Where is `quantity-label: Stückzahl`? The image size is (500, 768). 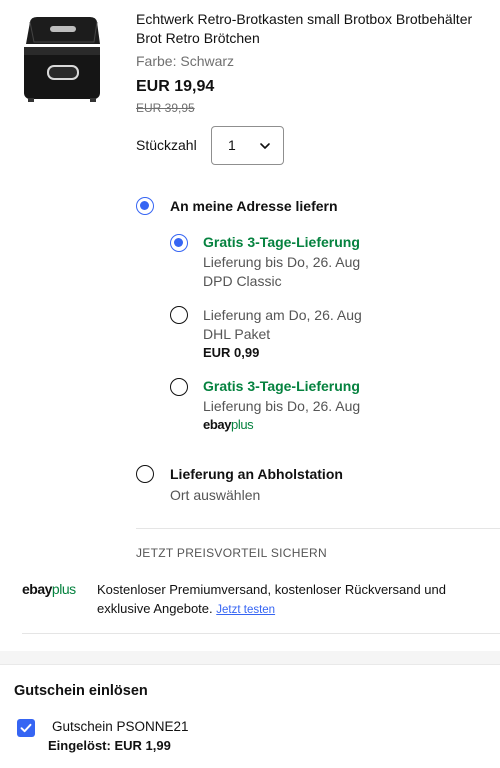 quantity-label: Stückzahl is located at coordinates (166, 145).